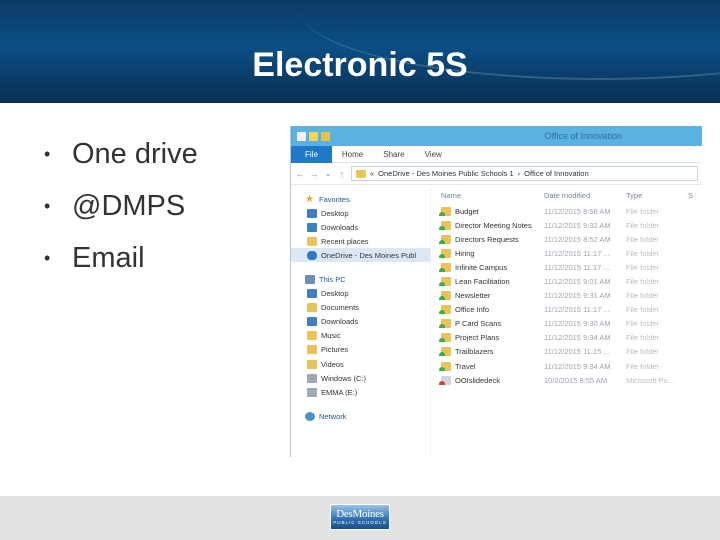 The width and height of the screenshot is (720, 540). What do you see at coordinates (445, 380) in the screenshot?
I see `powerpoint-file-icon` at bounding box center [445, 380].